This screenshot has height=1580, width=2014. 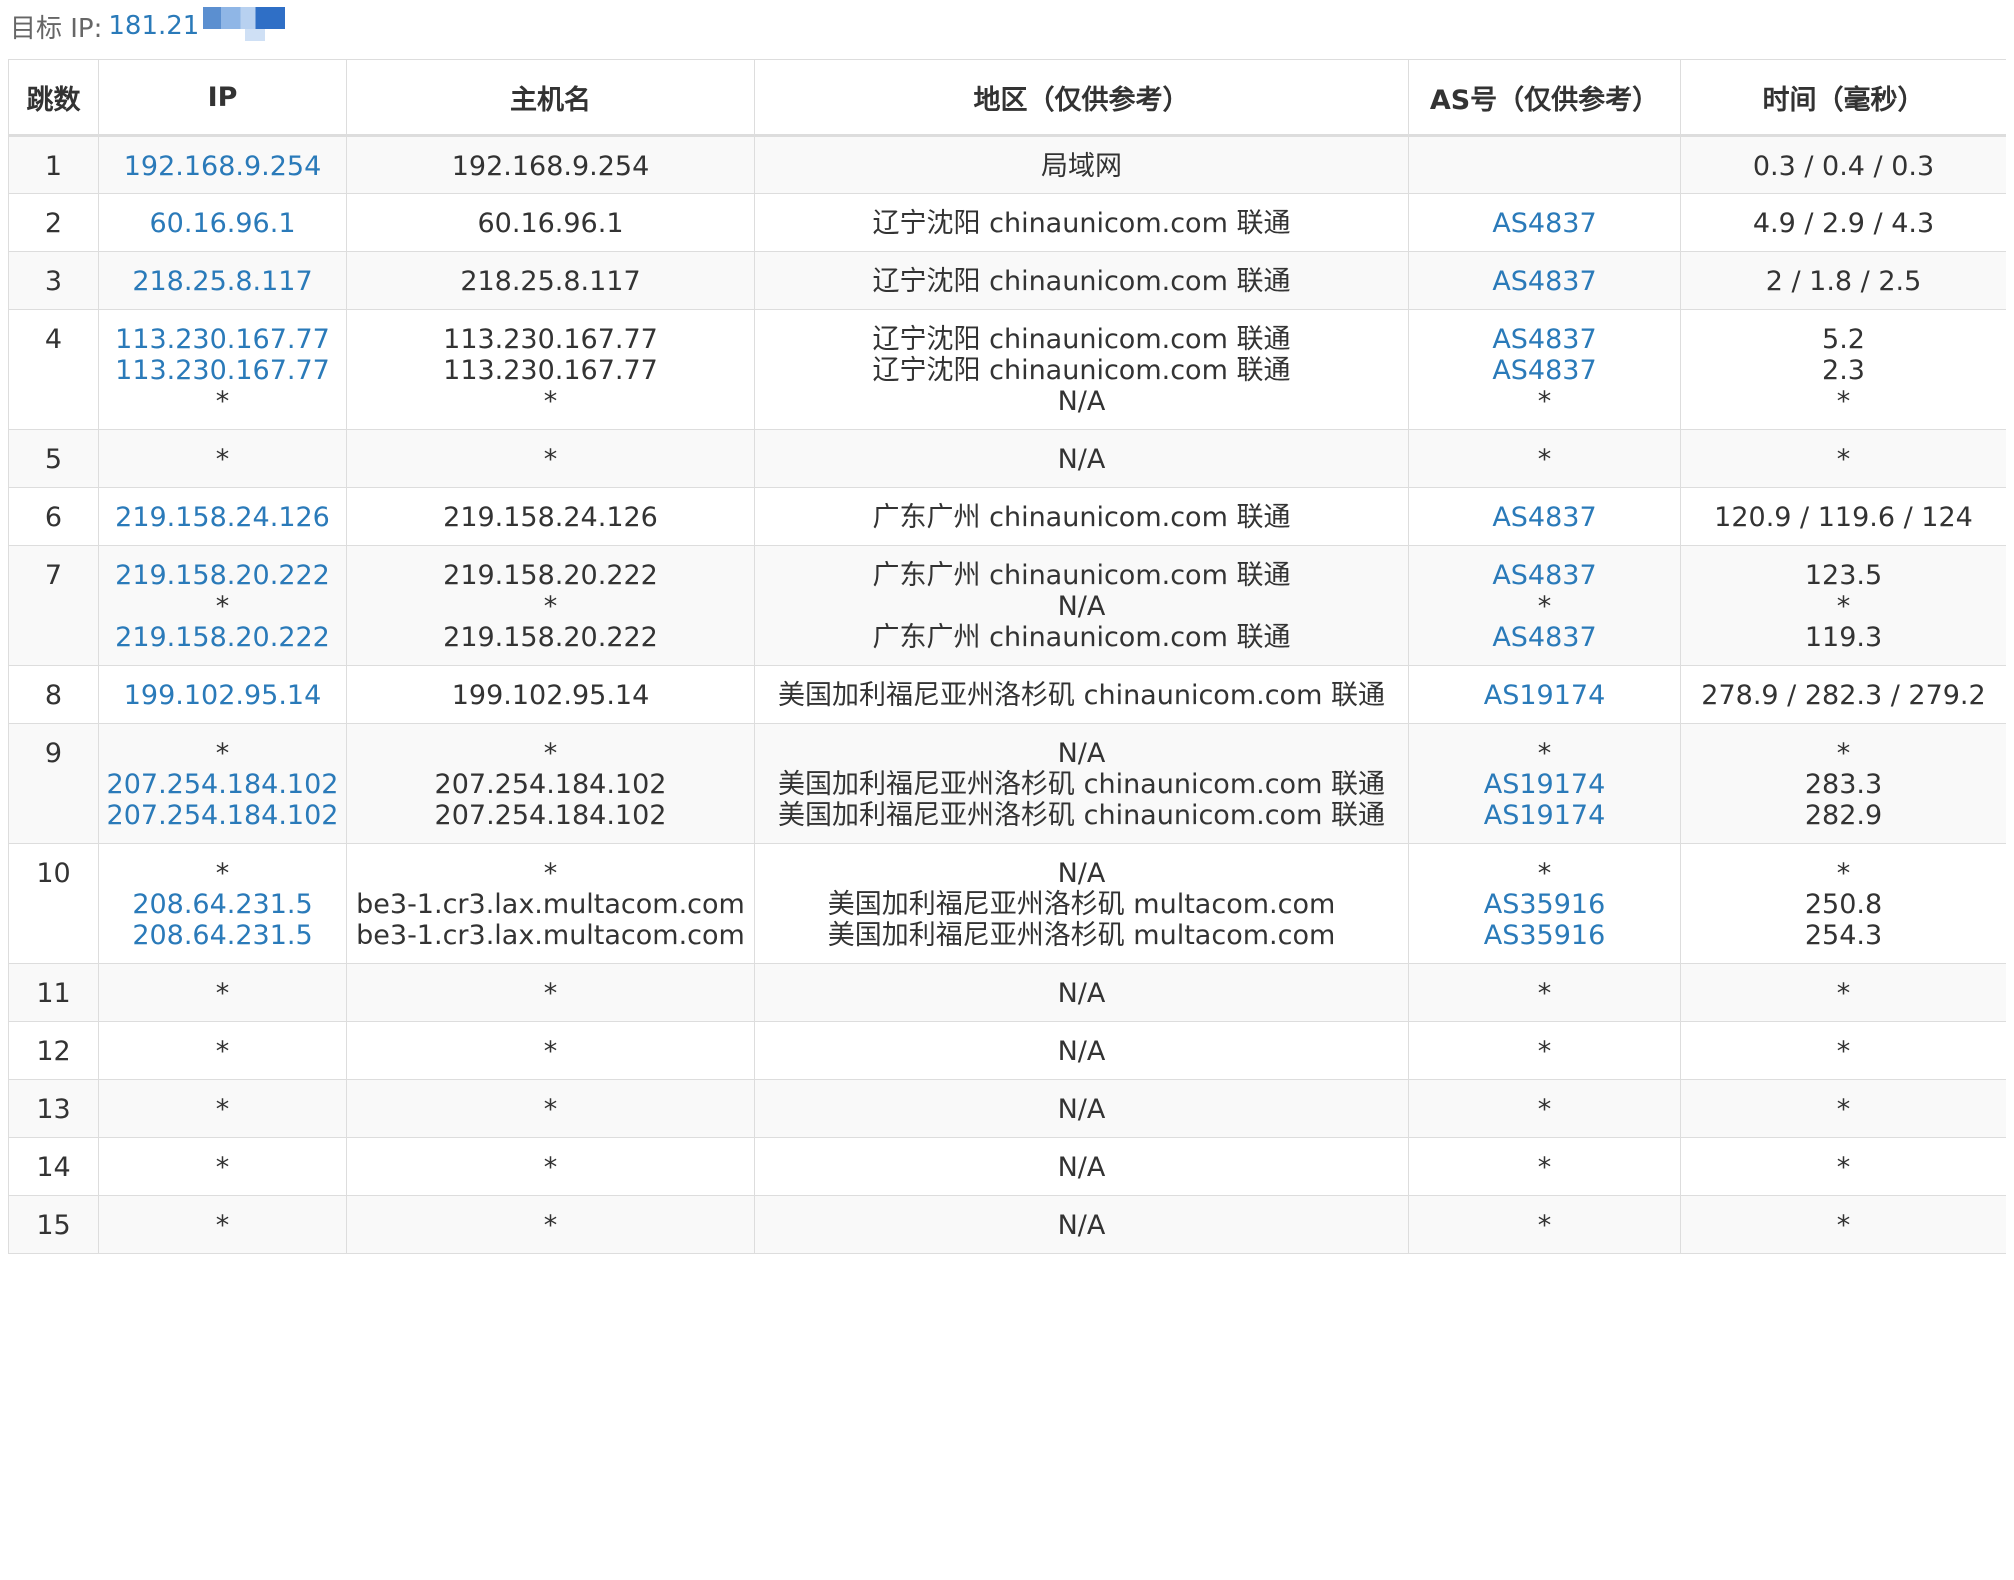 What do you see at coordinates (222, 1050) in the screenshot?
I see `cell-ip: *` at bounding box center [222, 1050].